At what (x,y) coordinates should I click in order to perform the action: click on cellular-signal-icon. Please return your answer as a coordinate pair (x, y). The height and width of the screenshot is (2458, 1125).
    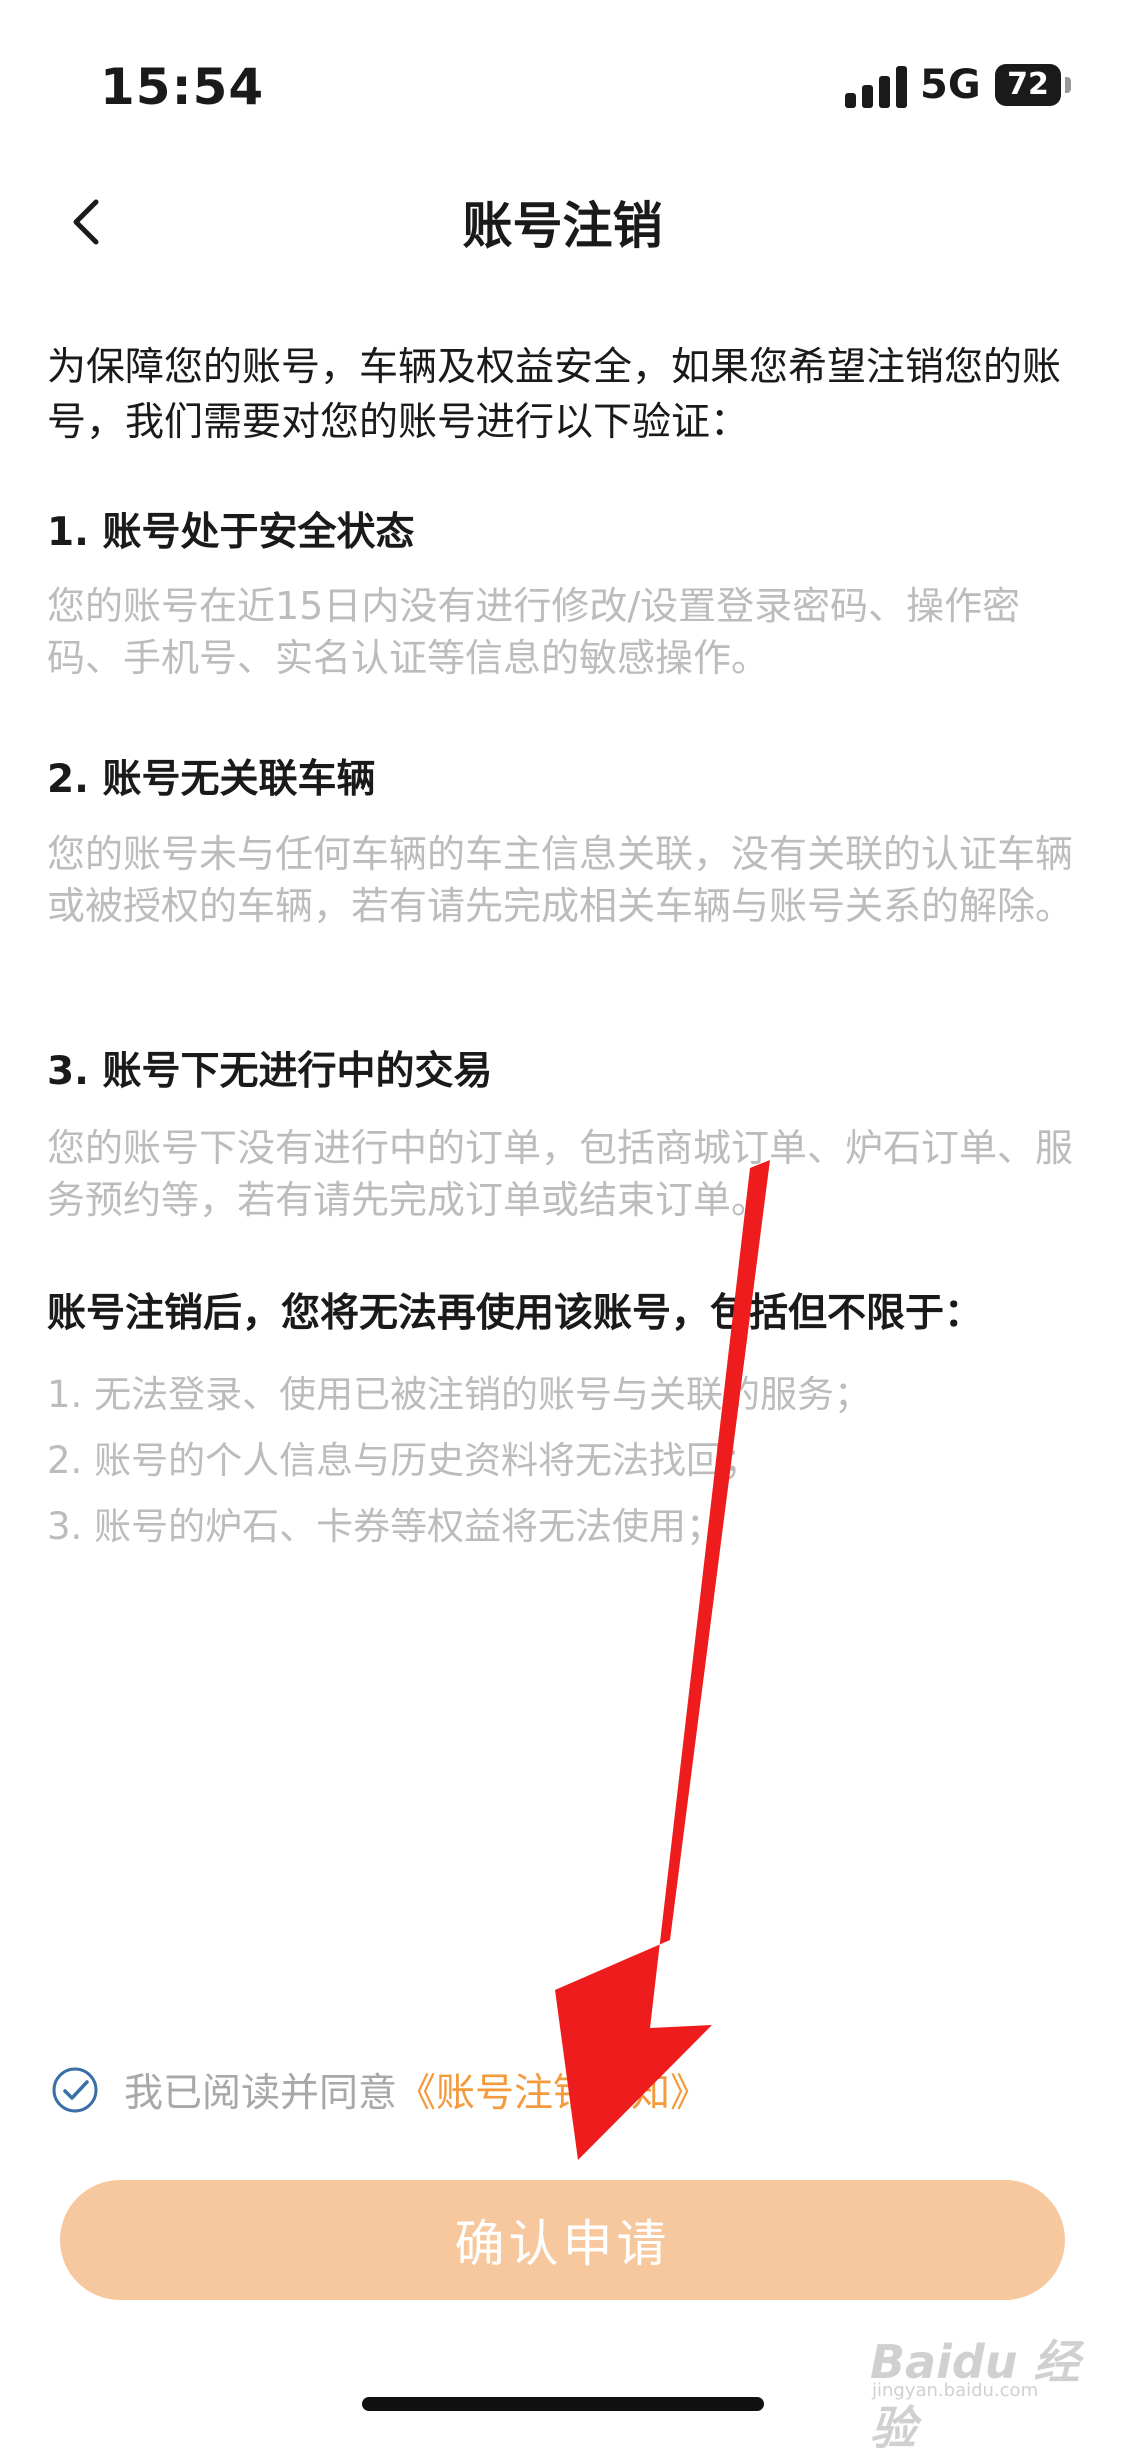
    Looking at the image, I should click on (876, 87).